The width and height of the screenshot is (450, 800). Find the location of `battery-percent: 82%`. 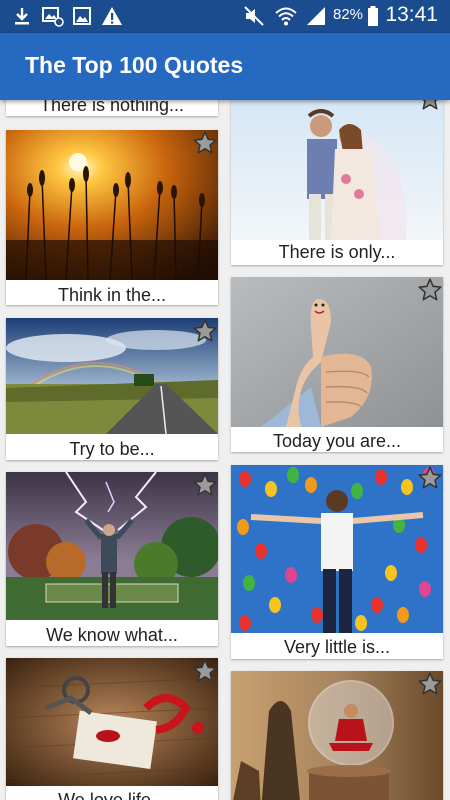

battery-percent: 82% is located at coordinates (348, 14).